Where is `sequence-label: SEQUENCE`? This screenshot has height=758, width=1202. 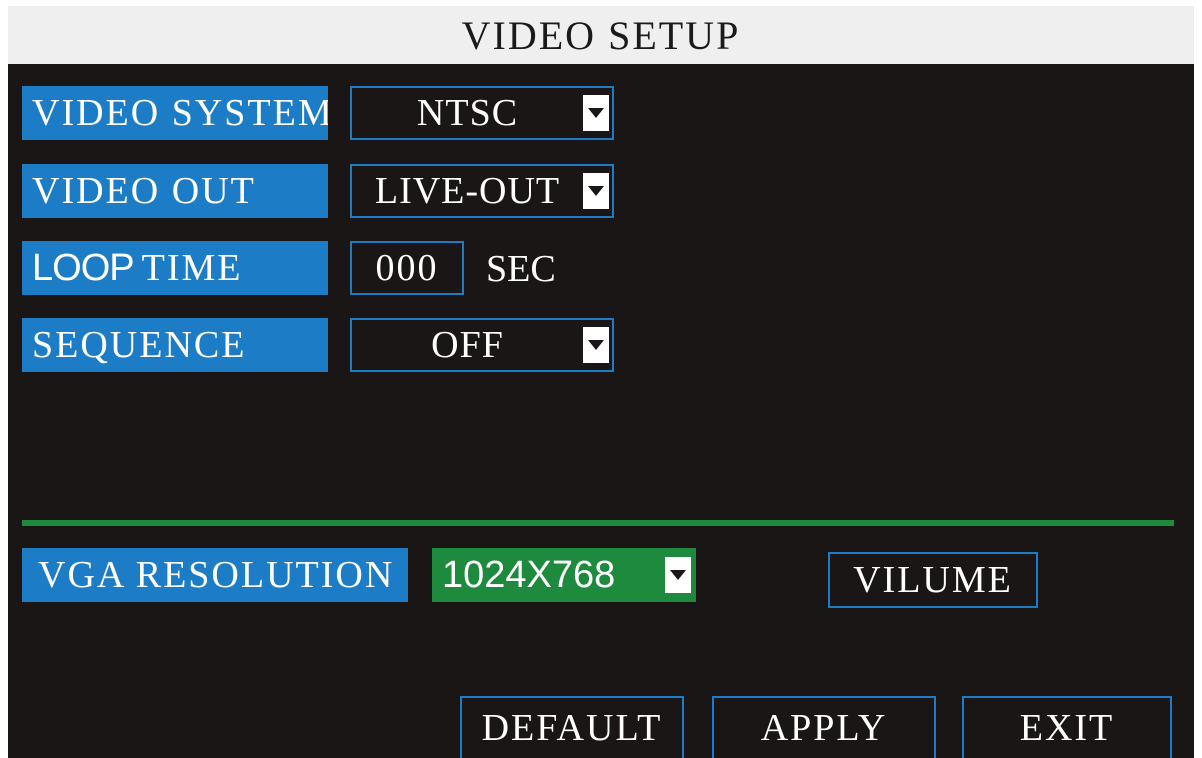
sequence-label: SEQUENCE is located at coordinates (175, 345).